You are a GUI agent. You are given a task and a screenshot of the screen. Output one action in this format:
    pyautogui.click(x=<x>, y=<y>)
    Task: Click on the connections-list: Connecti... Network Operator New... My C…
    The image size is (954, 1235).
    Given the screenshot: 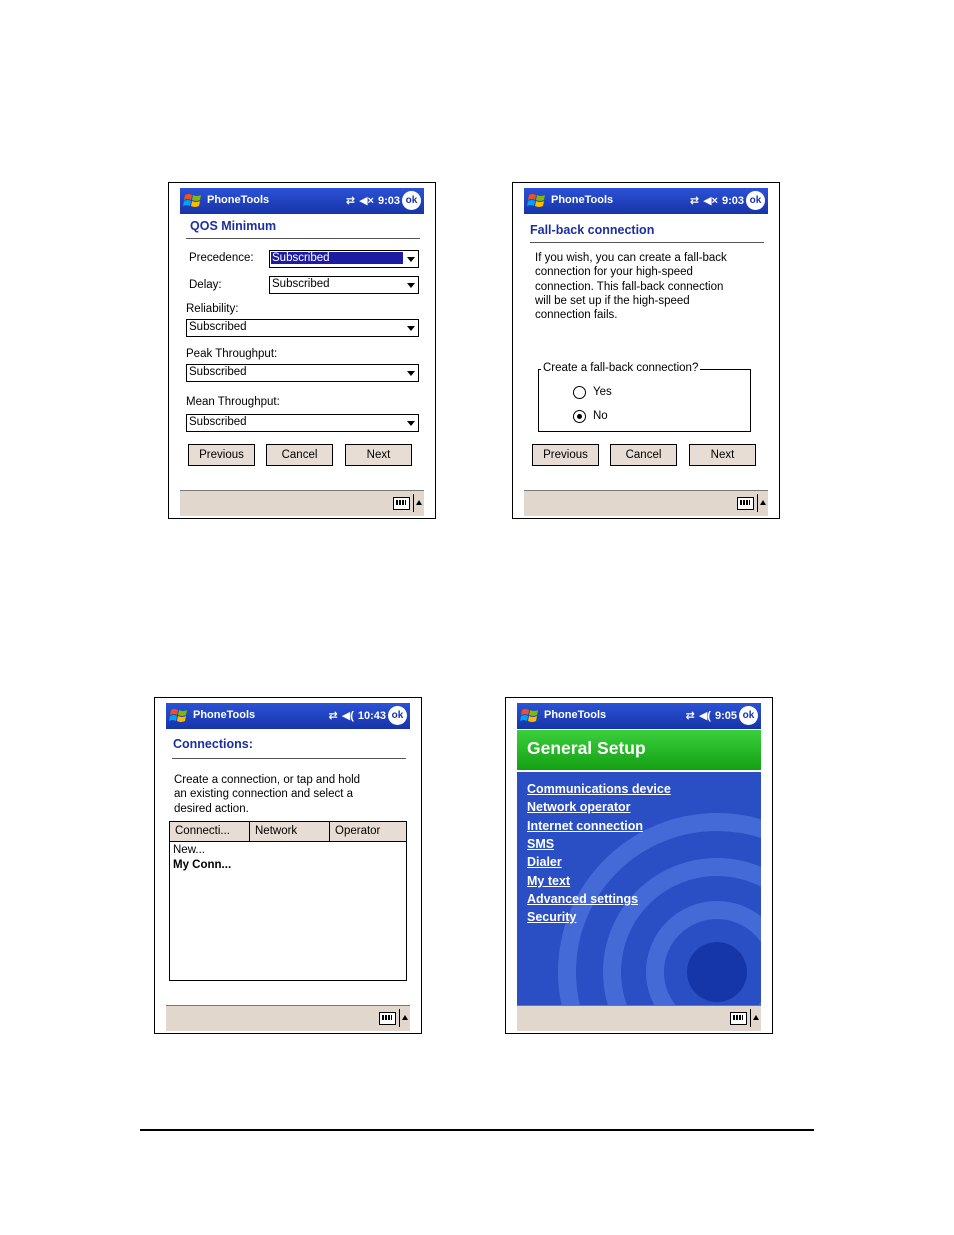 What is the action you would take?
    pyautogui.click(x=288, y=901)
    